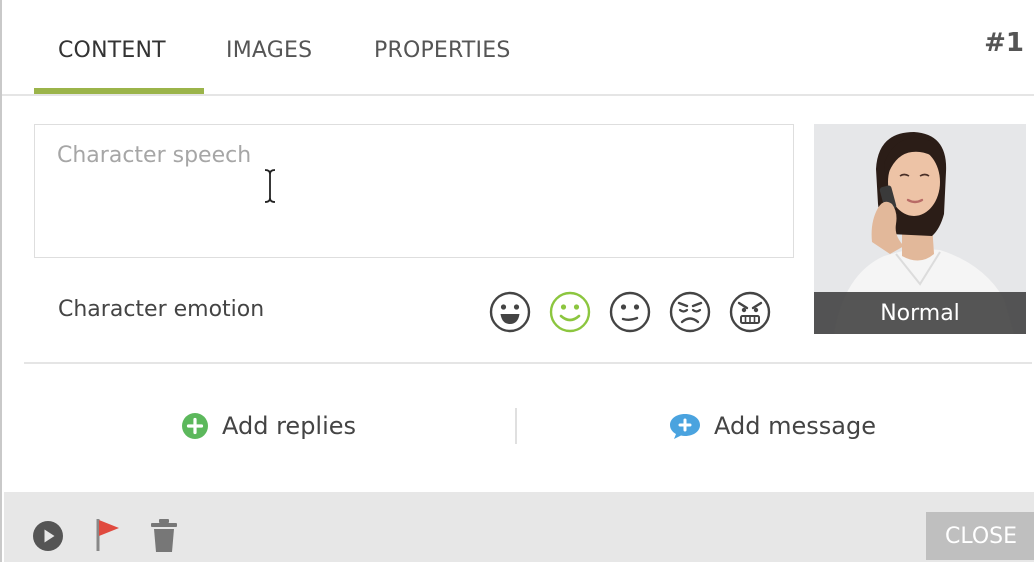  Describe the element at coordinates (516, 426) in the screenshot. I see `actions-separator` at that location.